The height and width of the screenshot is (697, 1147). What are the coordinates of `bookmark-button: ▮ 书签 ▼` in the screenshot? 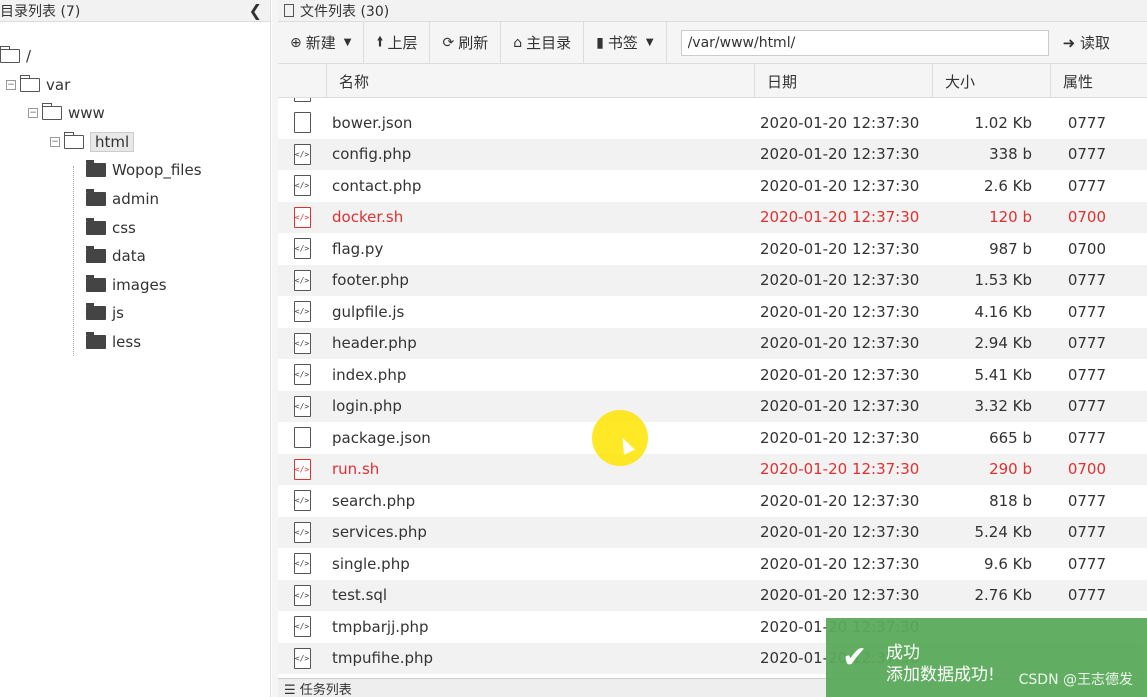 It's located at (625, 42).